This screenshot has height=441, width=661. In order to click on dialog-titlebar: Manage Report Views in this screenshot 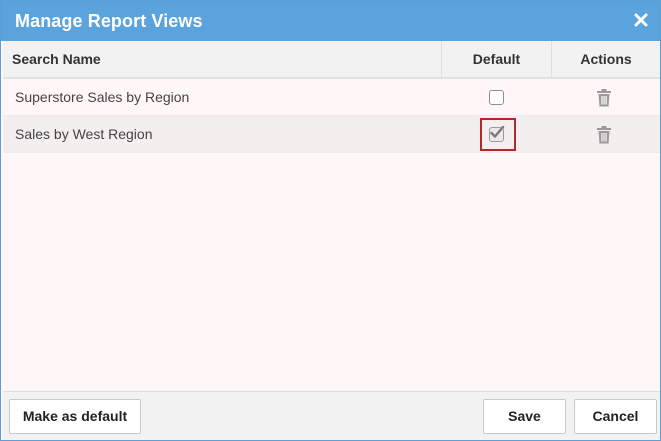, I will do `click(330, 21)`.